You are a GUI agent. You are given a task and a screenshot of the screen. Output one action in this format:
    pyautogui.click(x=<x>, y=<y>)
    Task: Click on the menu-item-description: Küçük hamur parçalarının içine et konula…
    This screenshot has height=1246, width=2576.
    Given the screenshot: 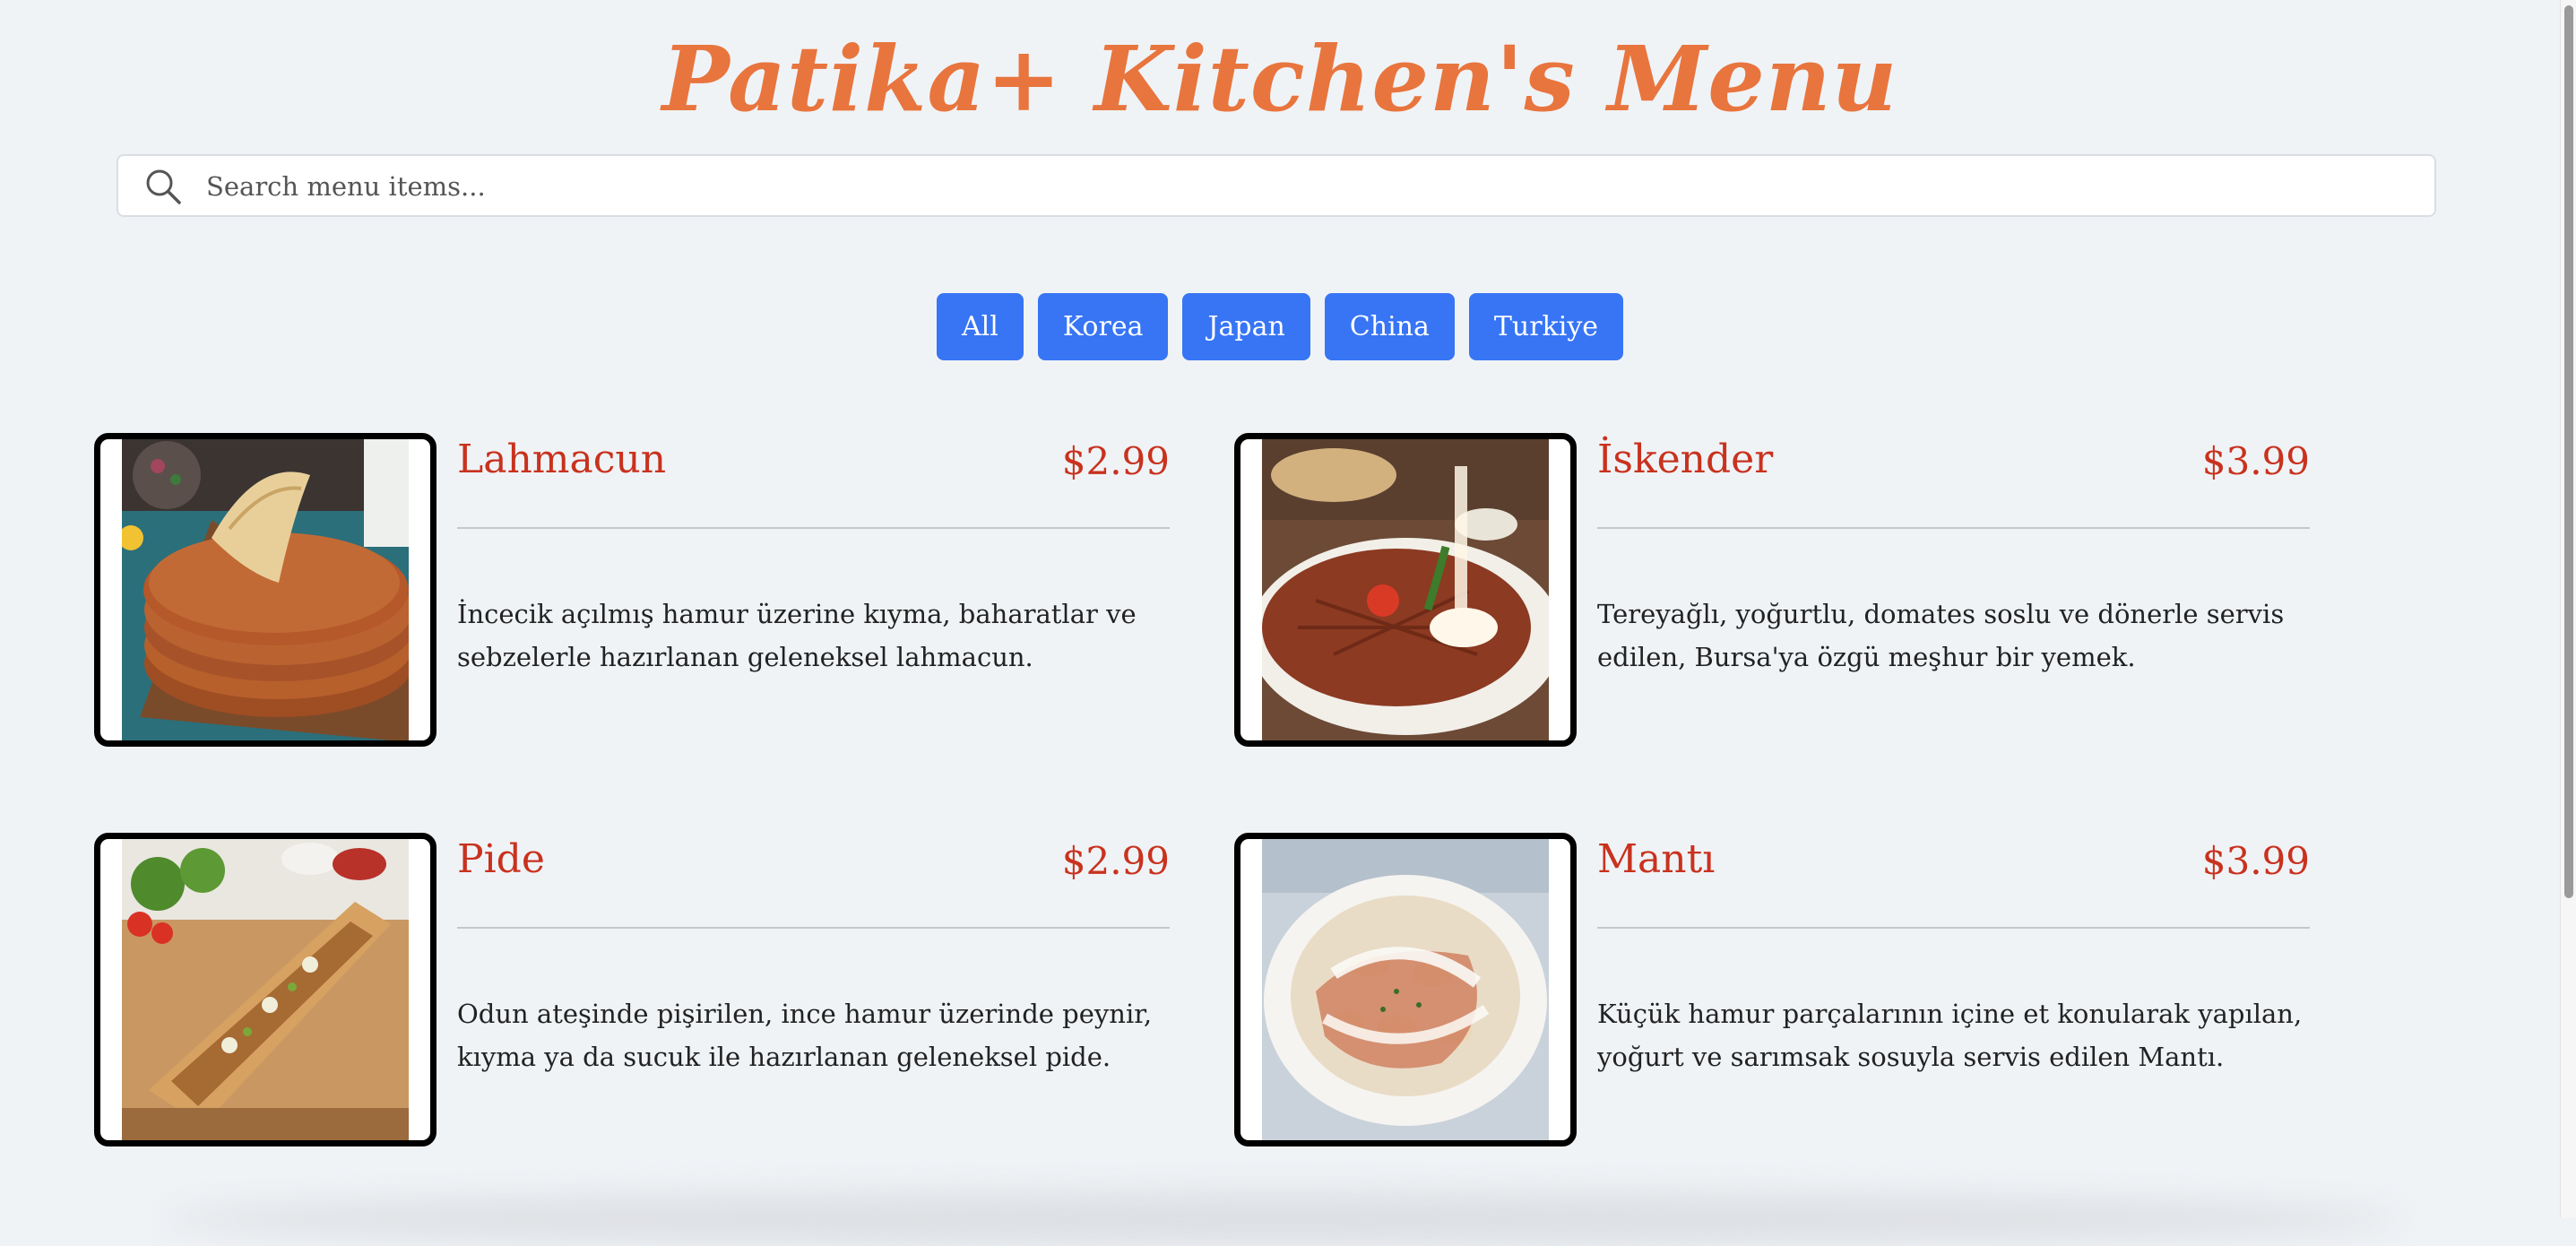 What is the action you would take?
    pyautogui.click(x=1950, y=1035)
    